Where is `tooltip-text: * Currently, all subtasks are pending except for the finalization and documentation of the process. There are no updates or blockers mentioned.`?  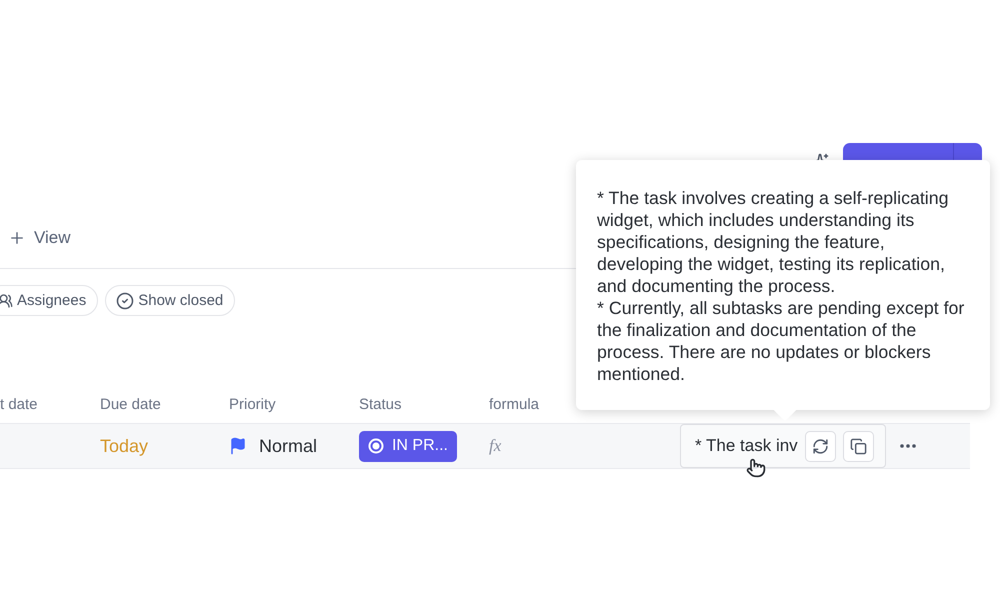
tooltip-text: * Currently, all subtasks are pending except for the finalization and documentation of the process. There are no updates or blockers mentioned. is located at coordinates (781, 341).